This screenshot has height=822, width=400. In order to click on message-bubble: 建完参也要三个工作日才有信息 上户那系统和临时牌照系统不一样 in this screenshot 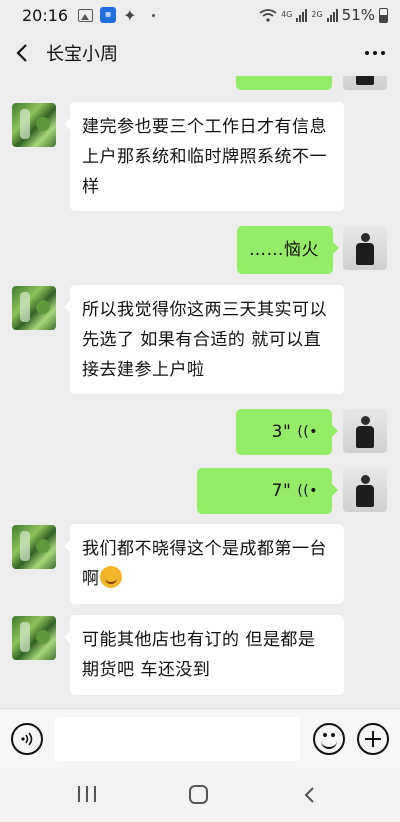, I will do `click(204, 156)`.